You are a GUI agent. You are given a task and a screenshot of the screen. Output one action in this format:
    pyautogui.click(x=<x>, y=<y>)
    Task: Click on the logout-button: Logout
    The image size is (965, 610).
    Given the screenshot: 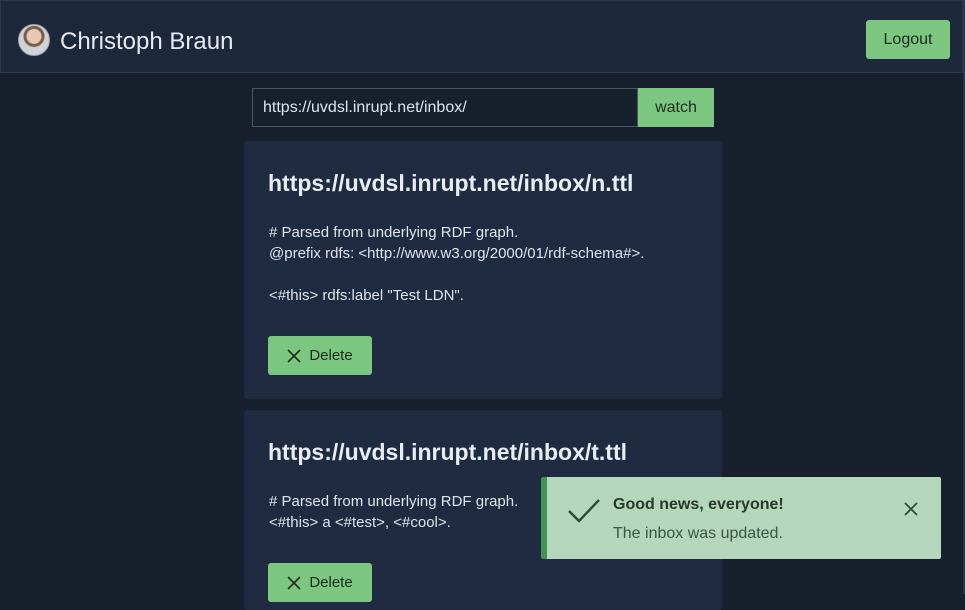 What is the action you would take?
    pyautogui.click(x=908, y=39)
    